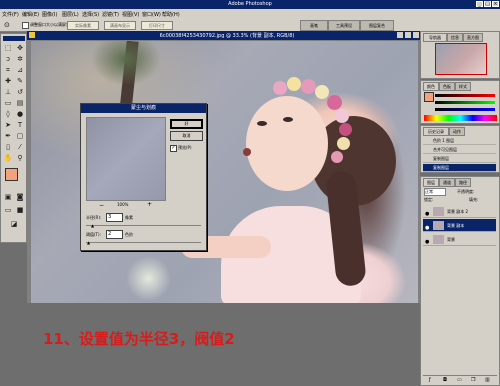  I want to click on tab-styles: 样式, so click(463, 86).